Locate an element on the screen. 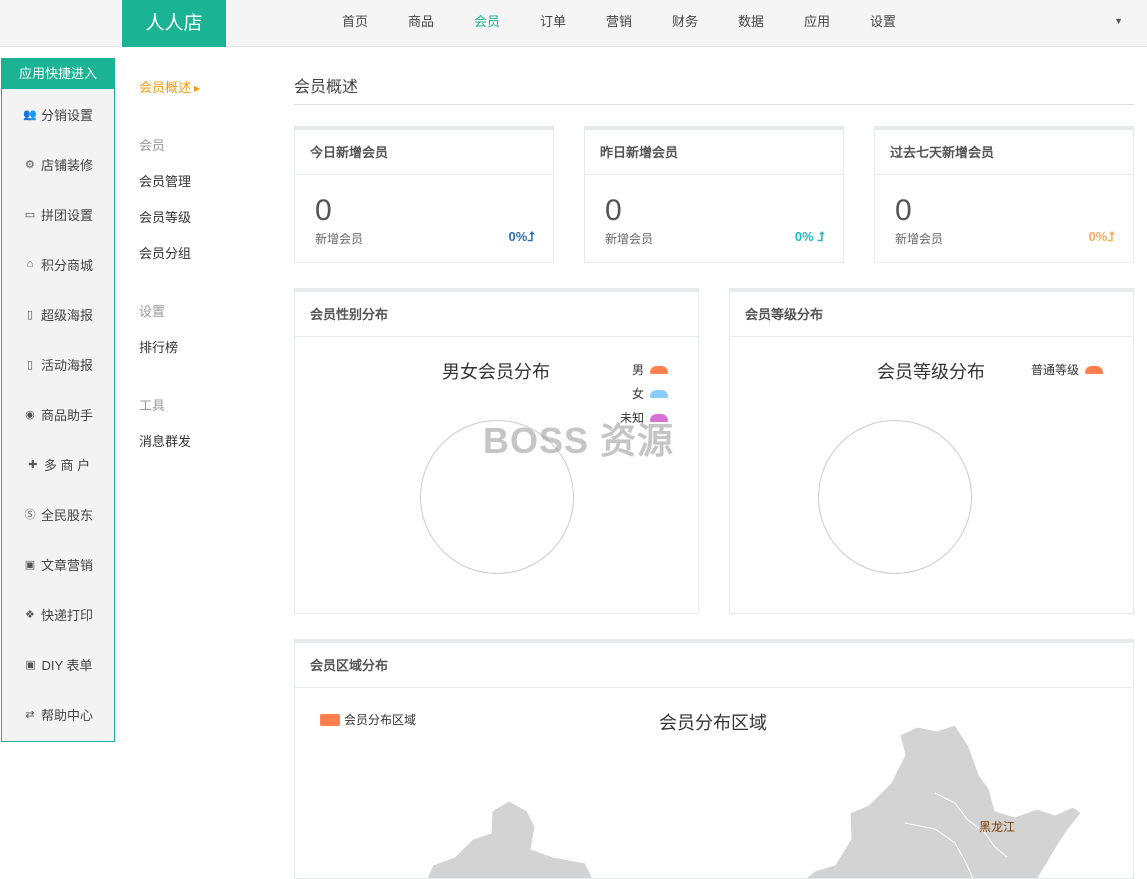 This screenshot has height=879, width=1147. page-title: 会员概述 is located at coordinates (326, 87).